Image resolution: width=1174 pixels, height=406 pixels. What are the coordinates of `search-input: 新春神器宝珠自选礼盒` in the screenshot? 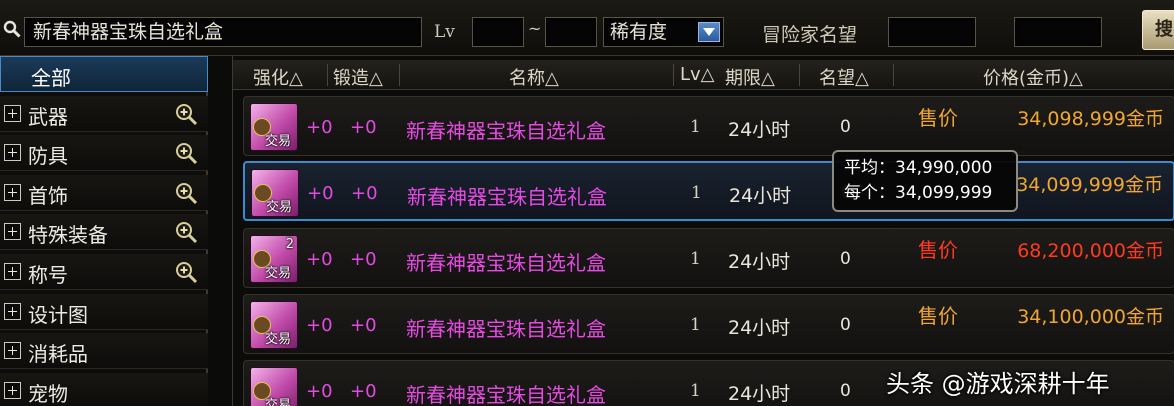 It's located at (223, 32).